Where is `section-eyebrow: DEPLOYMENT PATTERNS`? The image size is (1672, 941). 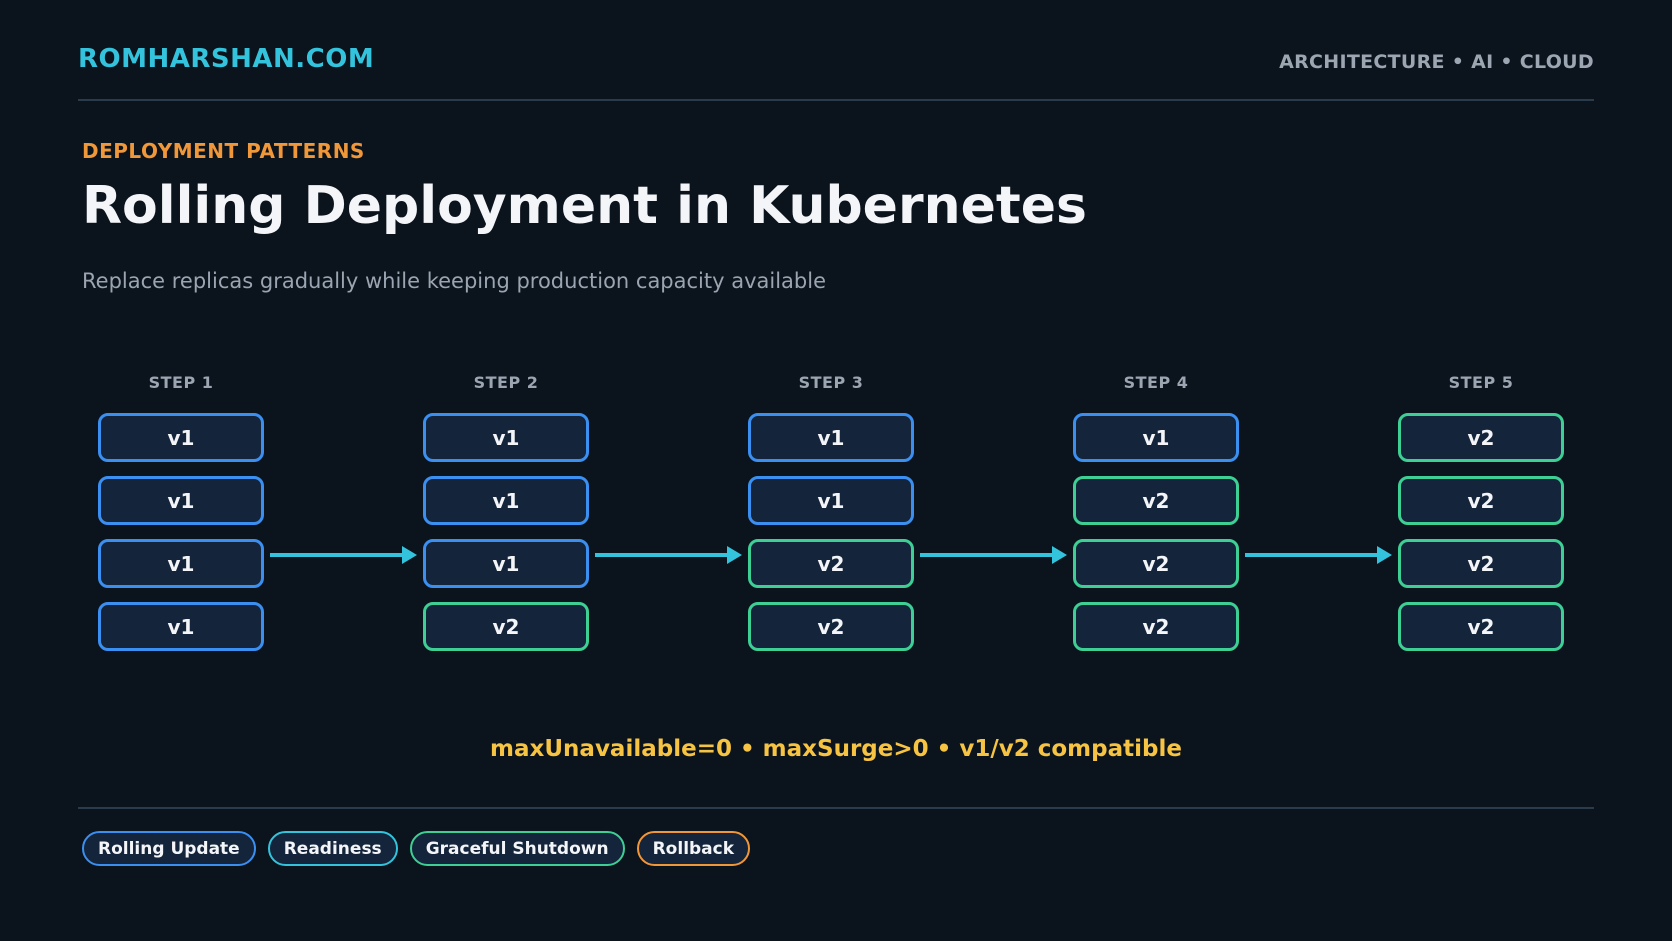
section-eyebrow: DEPLOYMENT PATTERNS is located at coordinates (223, 151).